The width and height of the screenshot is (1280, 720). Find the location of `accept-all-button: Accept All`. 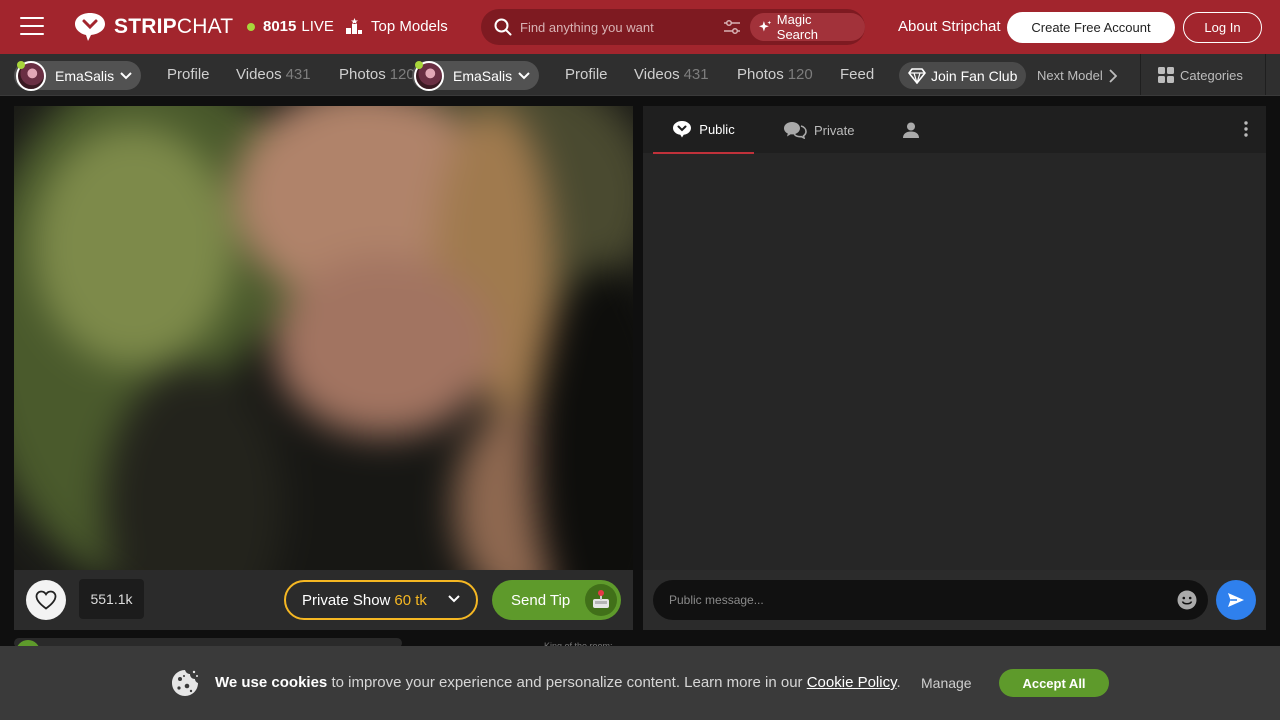

accept-all-button: Accept All is located at coordinates (1054, 683).